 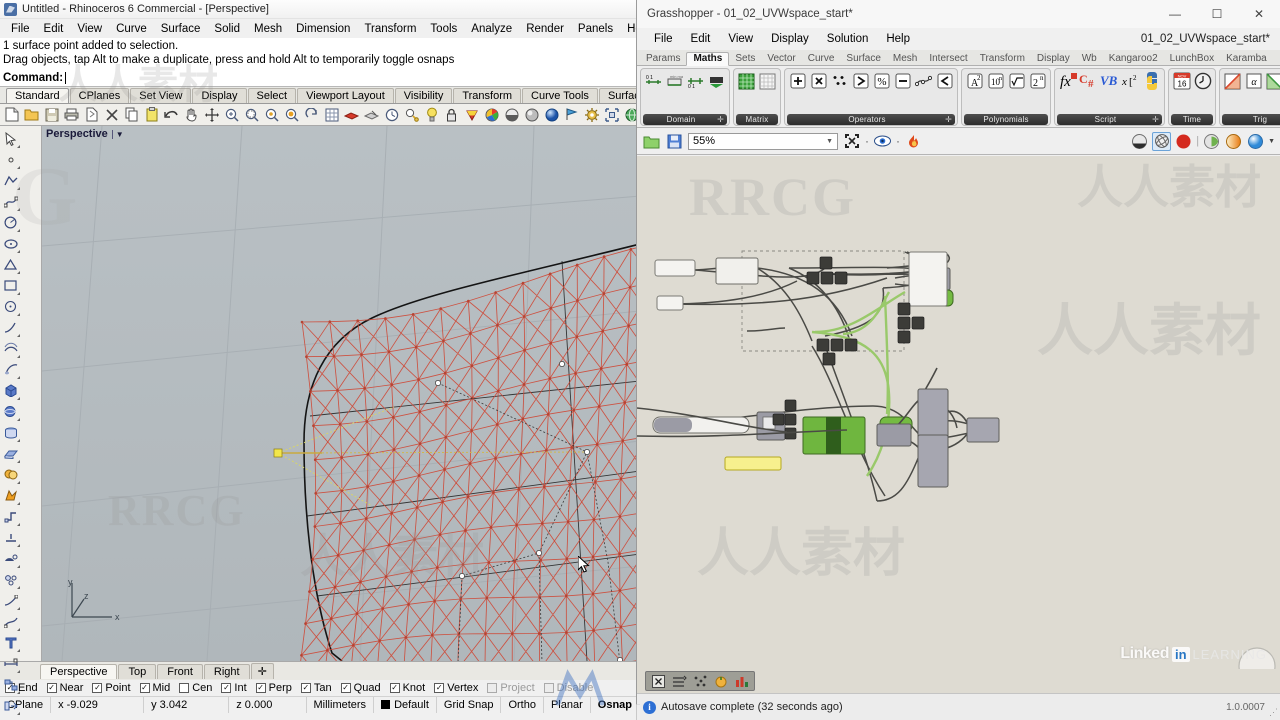 What do you see at coordinates (10, 474) in the screenshot?
I see `boolean-union-icon` at bounding box center [10, 474].